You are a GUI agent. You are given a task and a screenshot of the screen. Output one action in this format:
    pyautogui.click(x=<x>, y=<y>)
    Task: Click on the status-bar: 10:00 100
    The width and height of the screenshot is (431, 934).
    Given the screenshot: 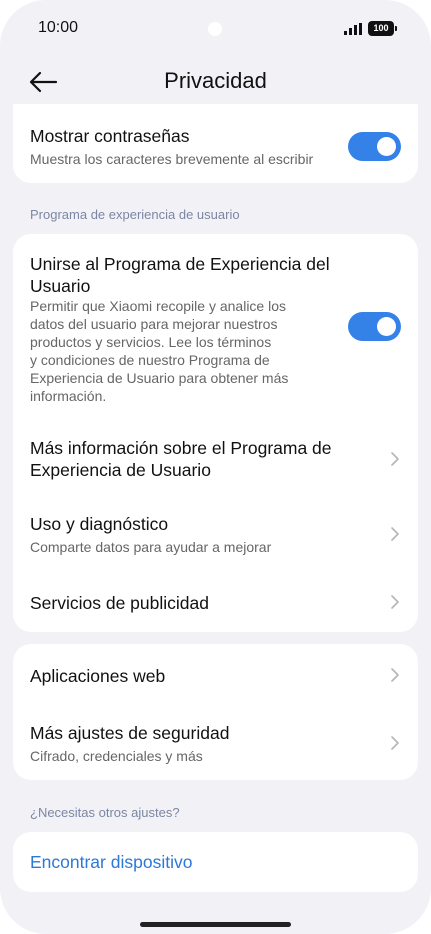 What is the action you would take?
    pyautogui.click(x=215, y=29)
    